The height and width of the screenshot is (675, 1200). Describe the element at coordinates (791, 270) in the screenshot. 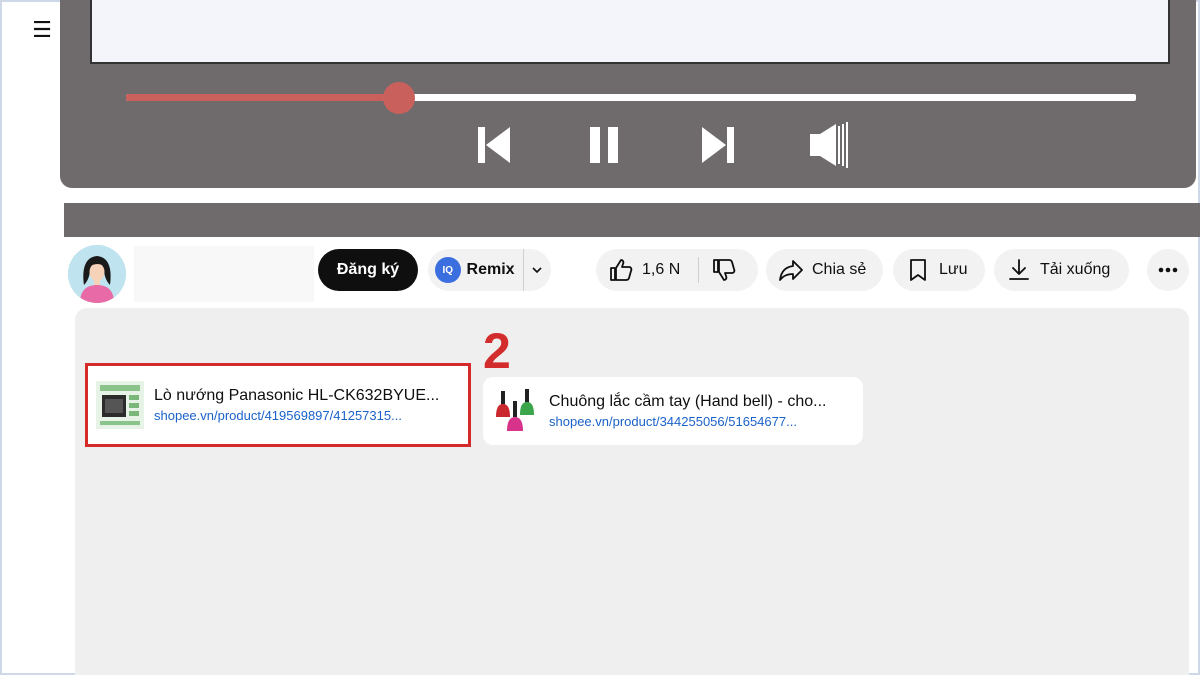

I see `share-icon` at that location.